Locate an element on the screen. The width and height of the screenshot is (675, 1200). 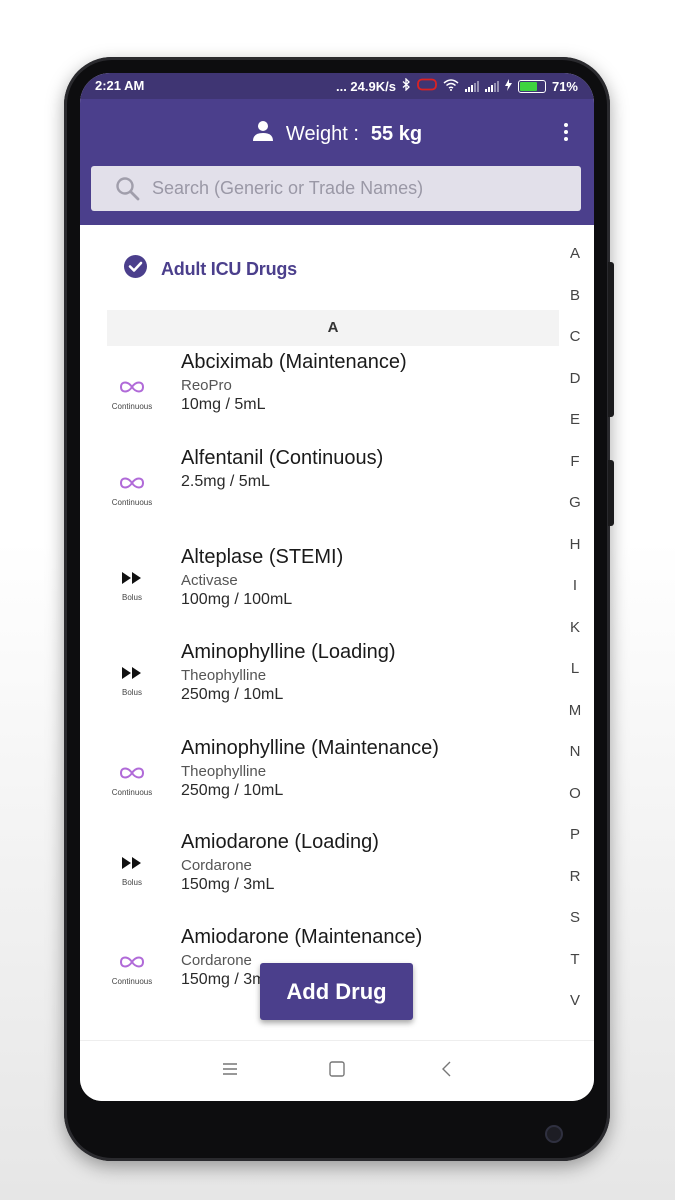
index-letter: O is located at coordinates (575, 794).